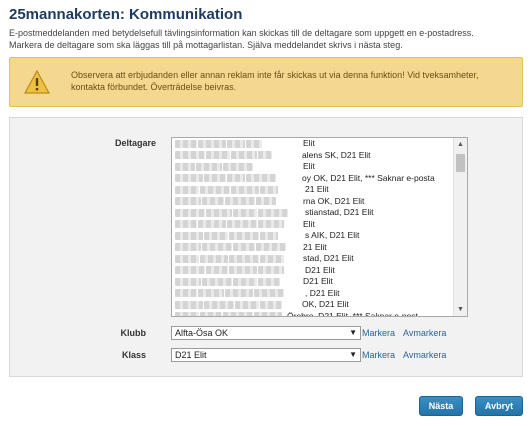 Image resolution: width=532 pixels, height=426 pixels. Describe the element at coordinates (202, 333) in the screenshot. I see `klubb-select-value: Alfta-Ösa OK` at that location.